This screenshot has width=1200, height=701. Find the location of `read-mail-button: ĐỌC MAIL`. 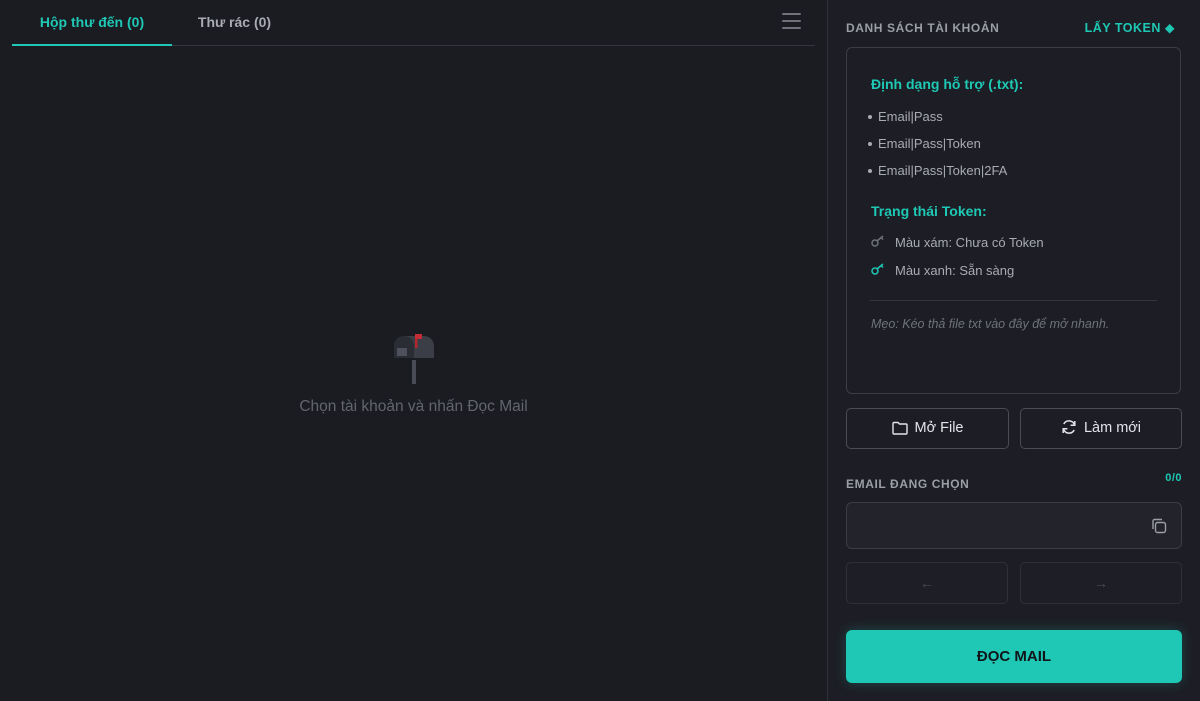

read-mail-button: ĐỌC MAIL is located at coordinates (1014, 656).